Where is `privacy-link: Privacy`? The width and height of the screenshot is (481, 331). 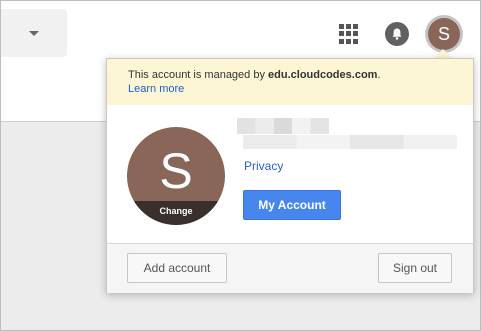
privacy-link: Privacy is located at coordinates (263, 166).